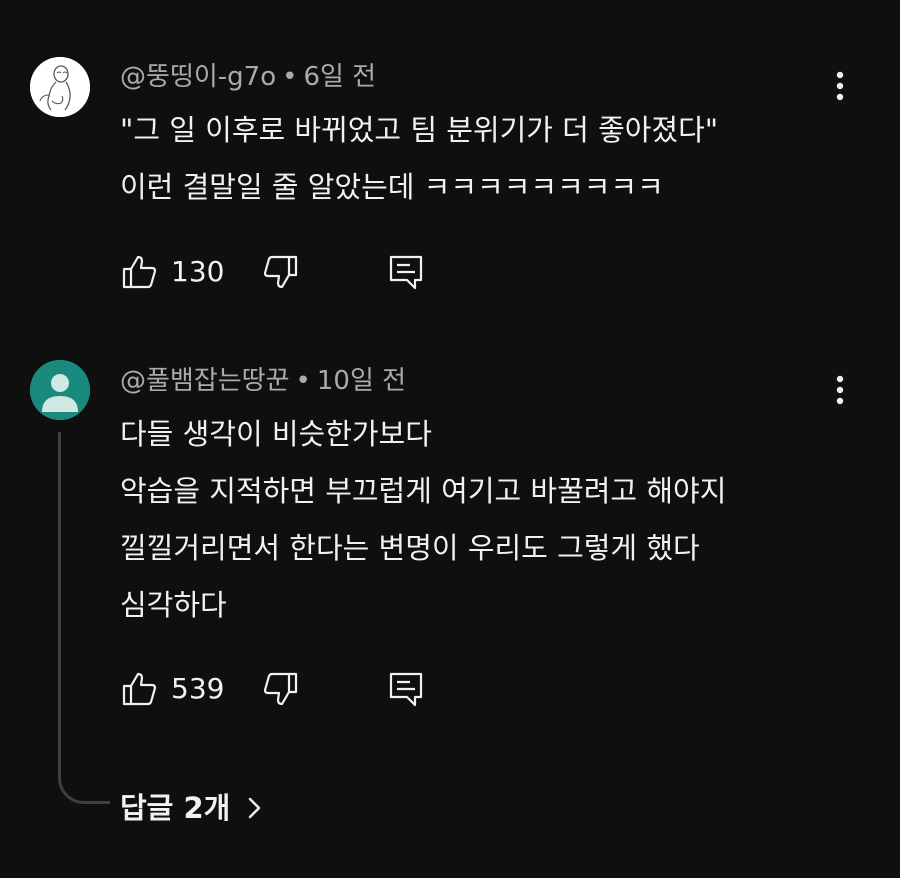 This screenshot has height=878, width=900. What do you see at coordinates (361, 381) in the screenshot?
I see `comment-time: 10일 전` at bounding box center [361, 381].